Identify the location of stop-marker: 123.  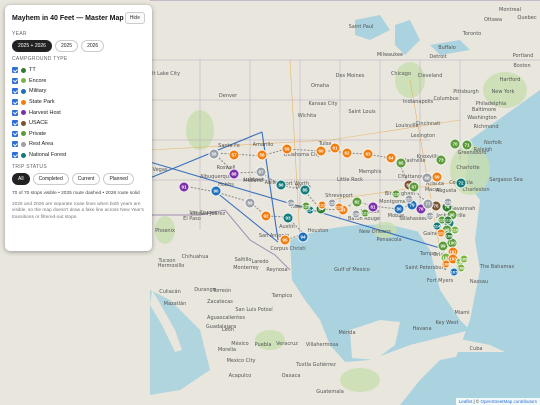
(332, 203).